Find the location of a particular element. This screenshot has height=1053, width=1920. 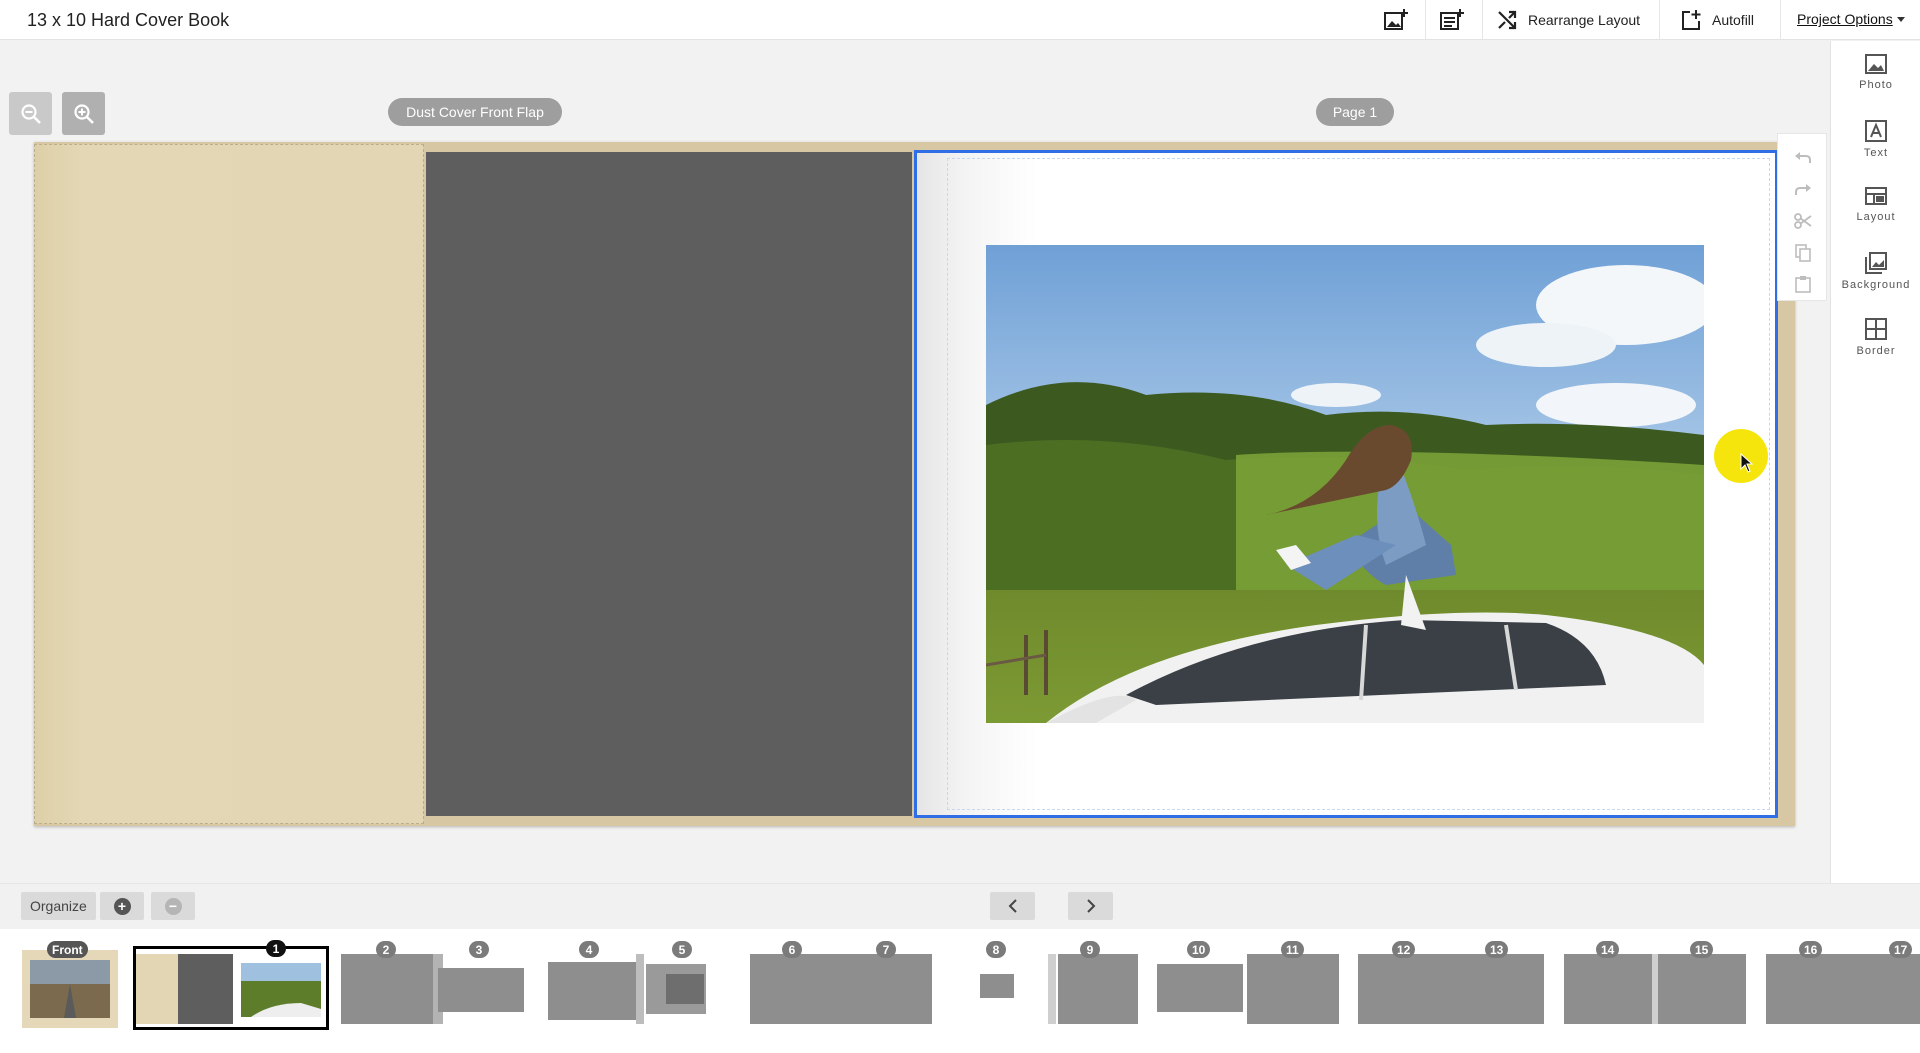

copy-button is located at coordinates (1803, 253).